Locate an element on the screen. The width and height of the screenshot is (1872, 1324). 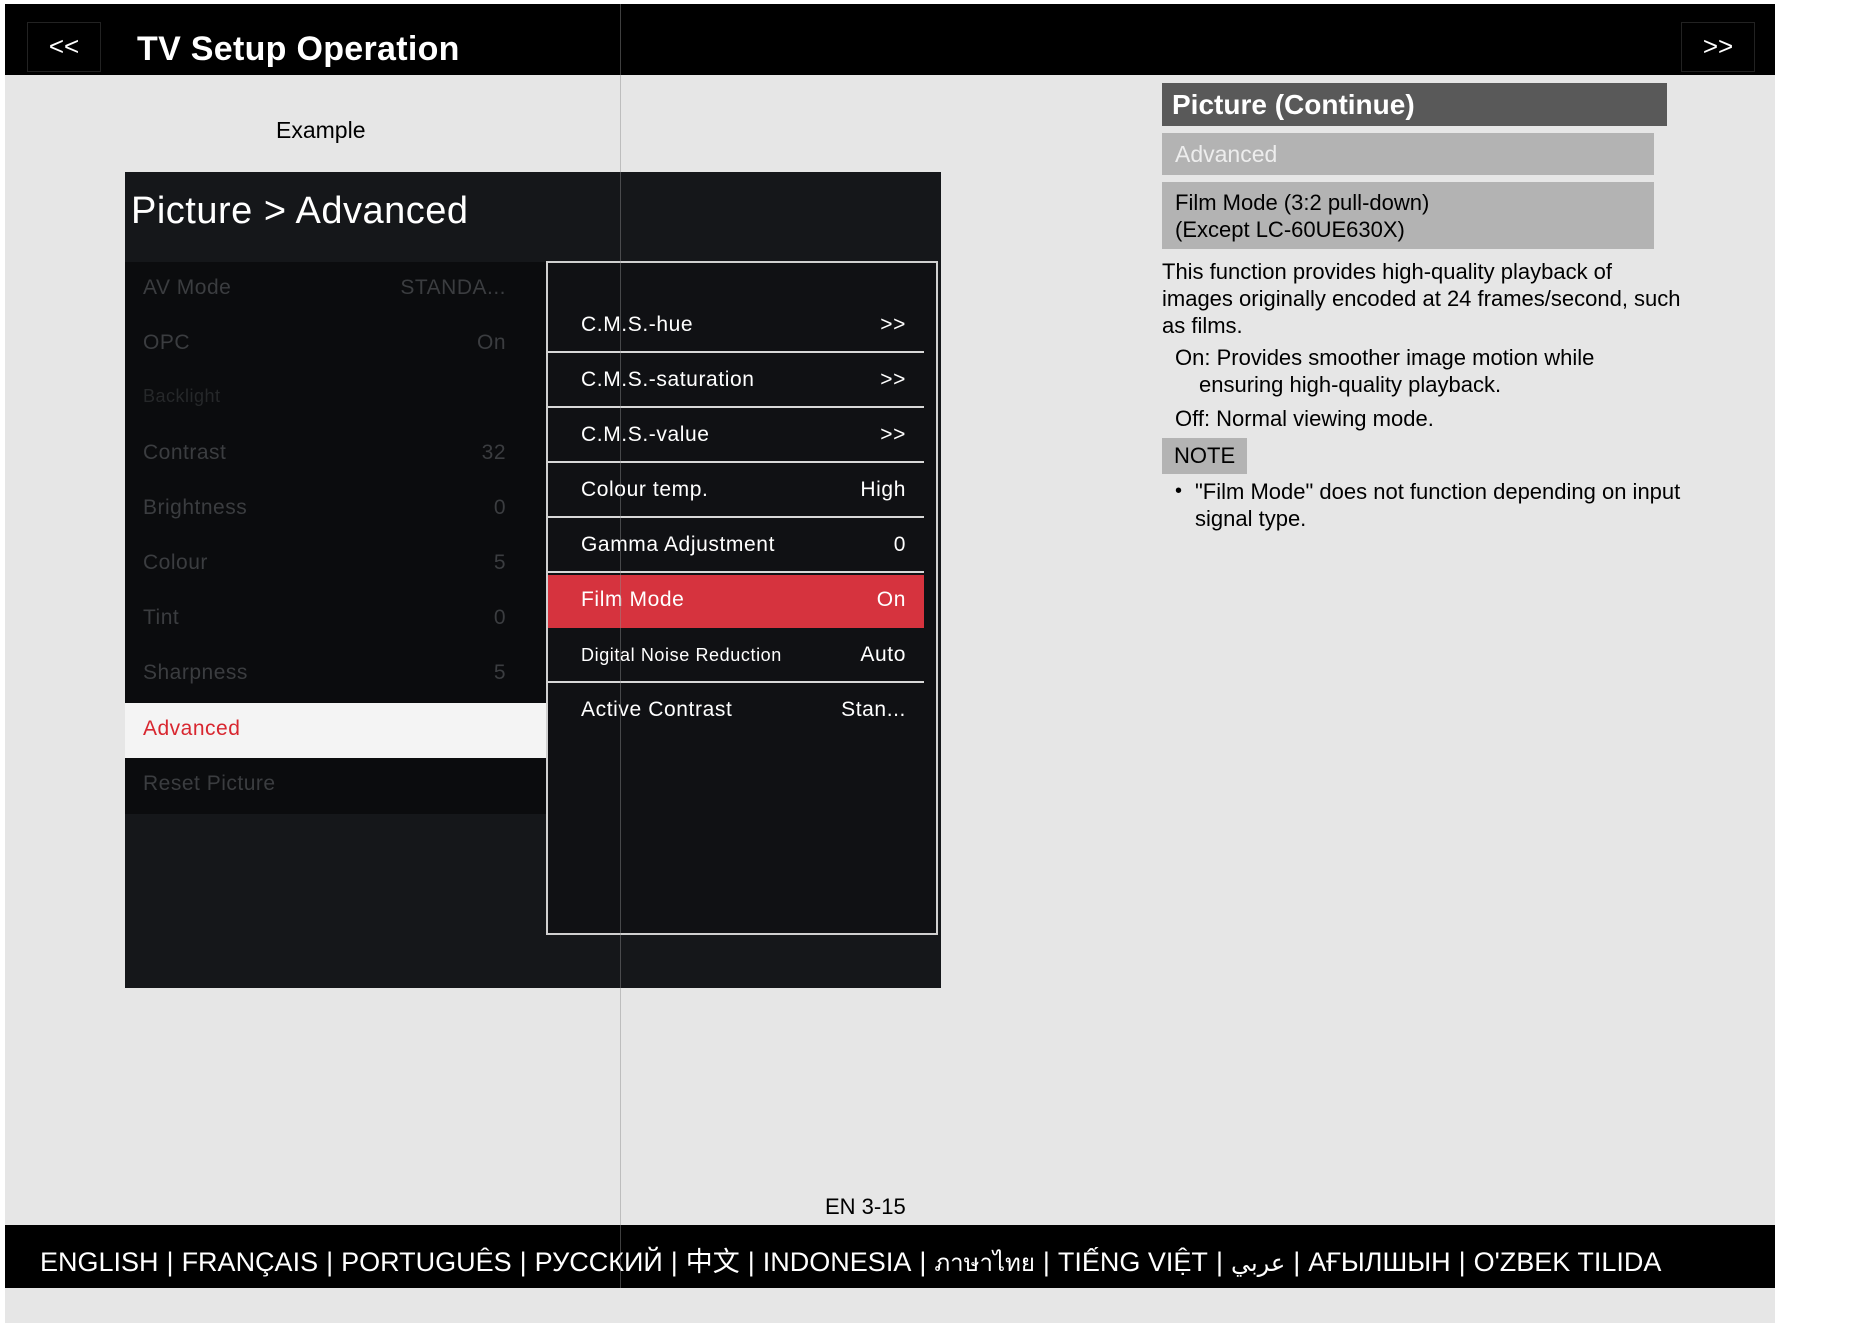
tv-menu-item-label: Contrast is located at coordinates (185, 452).